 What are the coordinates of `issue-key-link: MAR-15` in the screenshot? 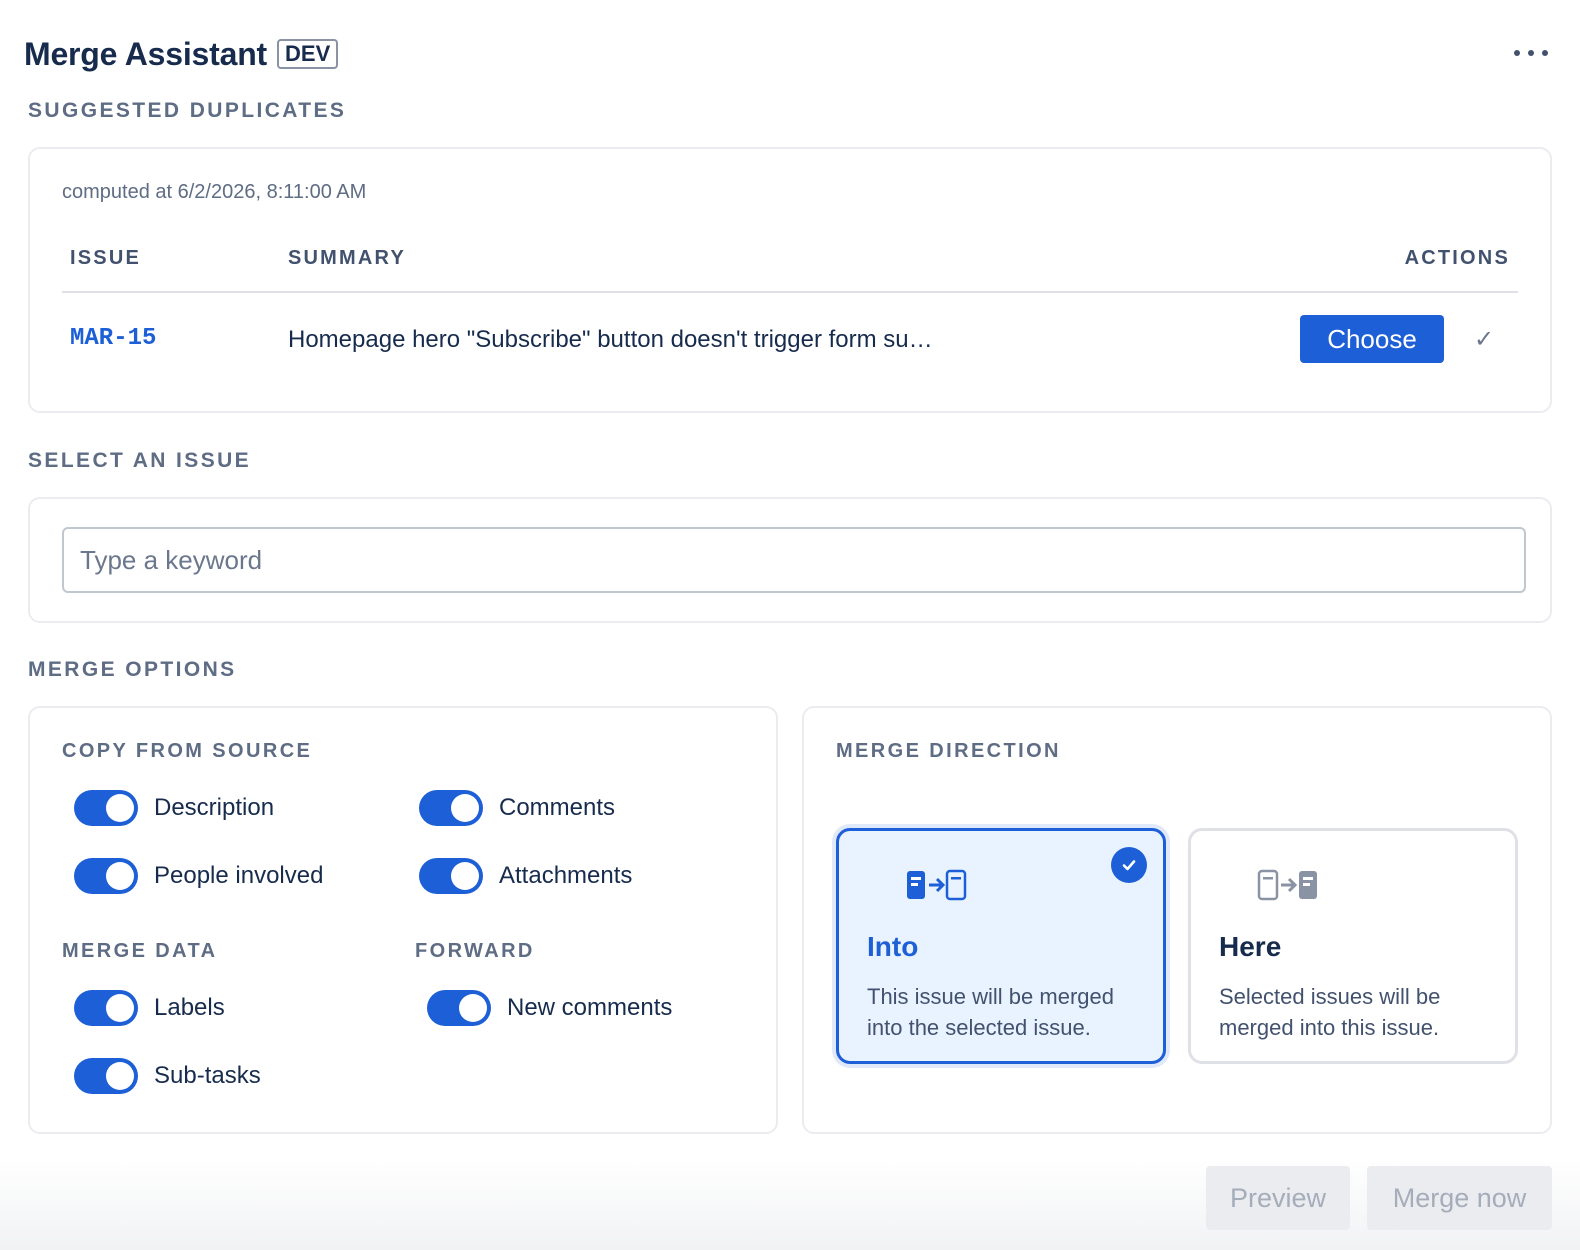 It's located at (113, 338).